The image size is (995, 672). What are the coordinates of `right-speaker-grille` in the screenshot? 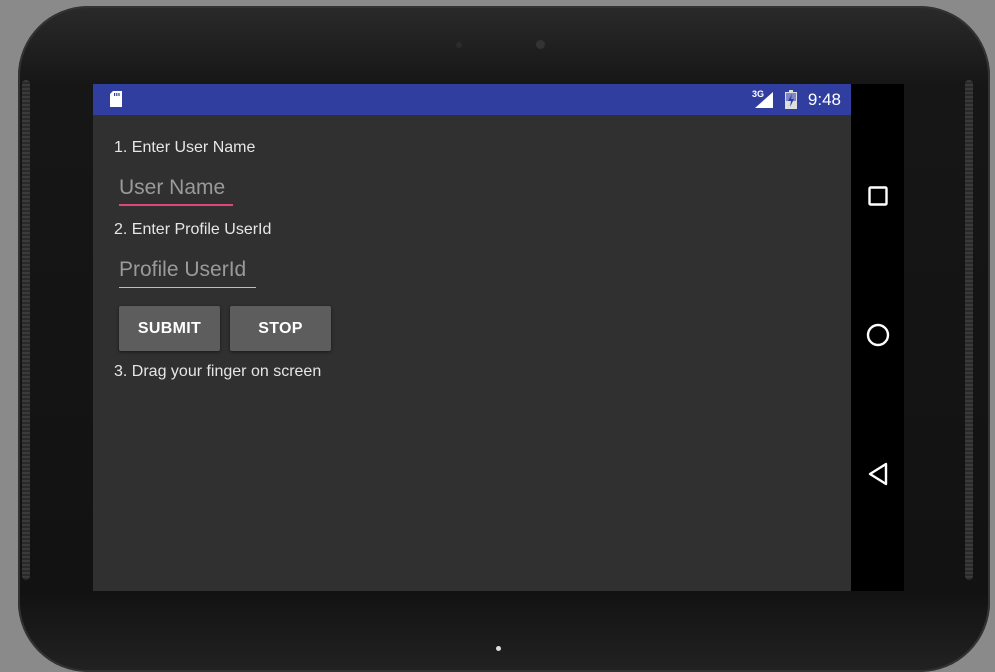 It's located at (969, 330).